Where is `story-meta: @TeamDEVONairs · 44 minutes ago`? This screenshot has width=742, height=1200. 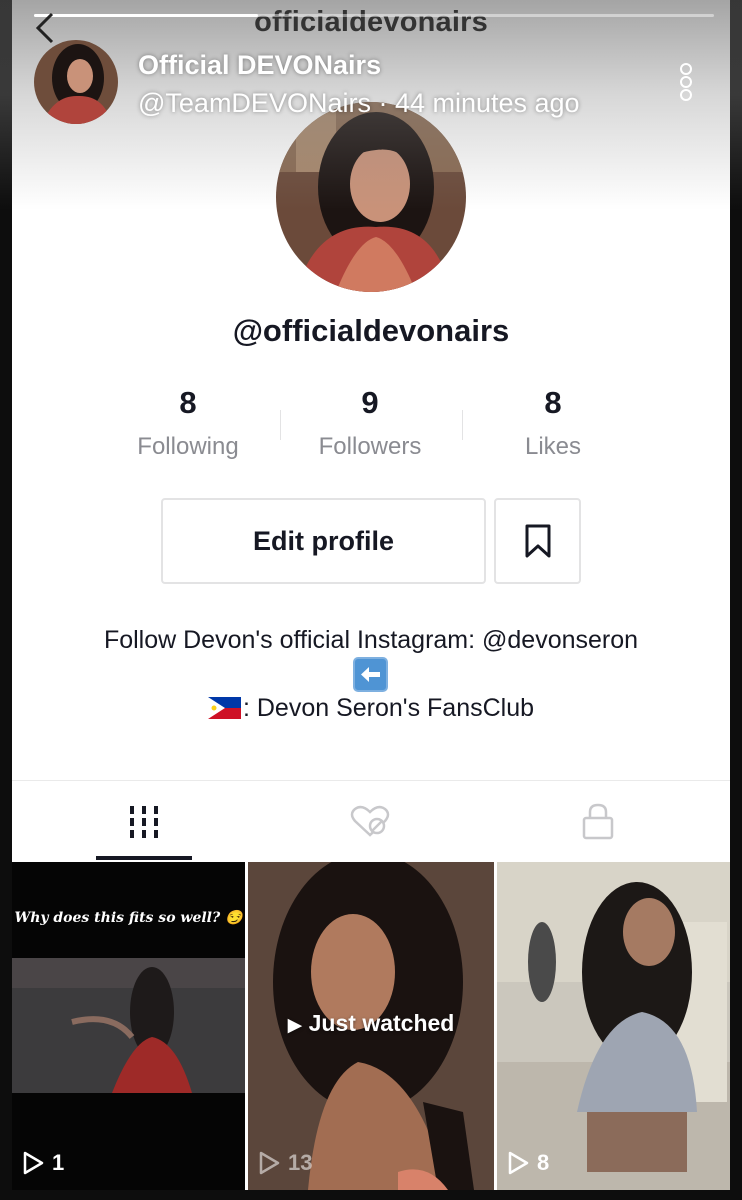
story-meta: @TeamDEVONairs · 44 minutes ago is located at coordinates (359, 103).